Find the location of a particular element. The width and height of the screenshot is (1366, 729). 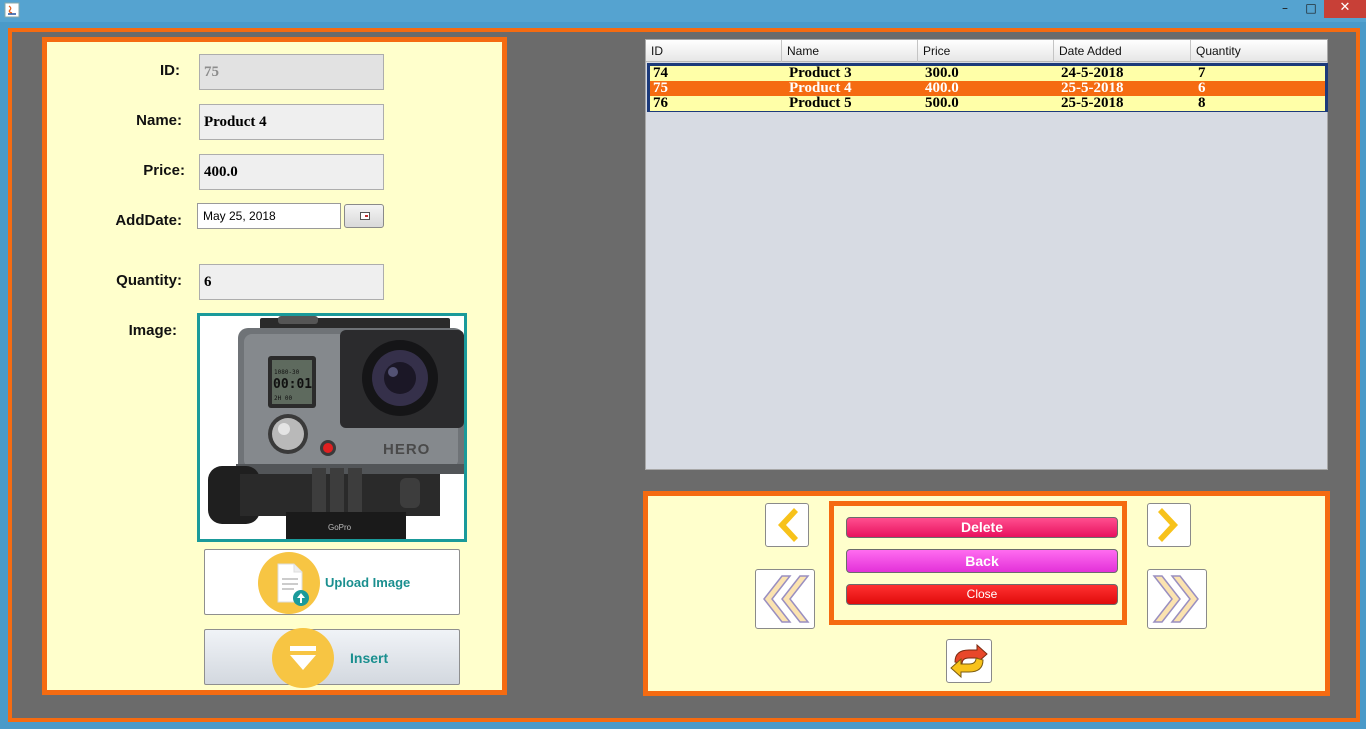

lcd-bottom-text: 2H 00 is located at coordinates (283, 398).